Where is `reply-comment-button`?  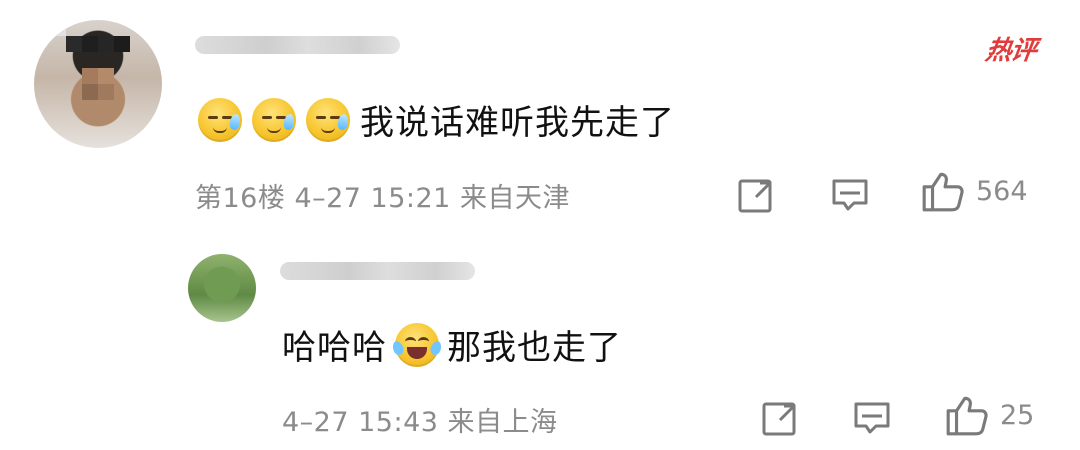
reply-comment-button is located at coordinates (872, 420).